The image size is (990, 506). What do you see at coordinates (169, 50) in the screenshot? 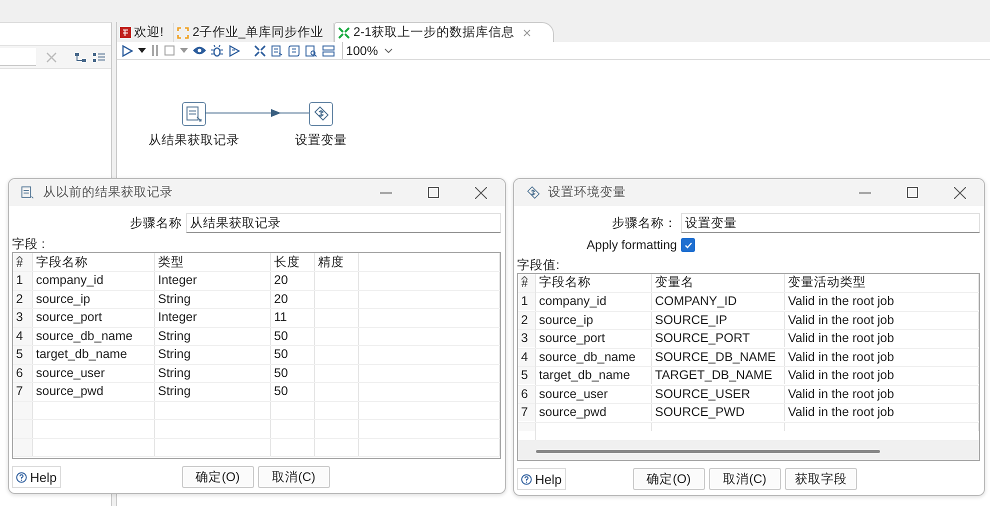
I see `stop-icon` at bounding box center [169, 50].